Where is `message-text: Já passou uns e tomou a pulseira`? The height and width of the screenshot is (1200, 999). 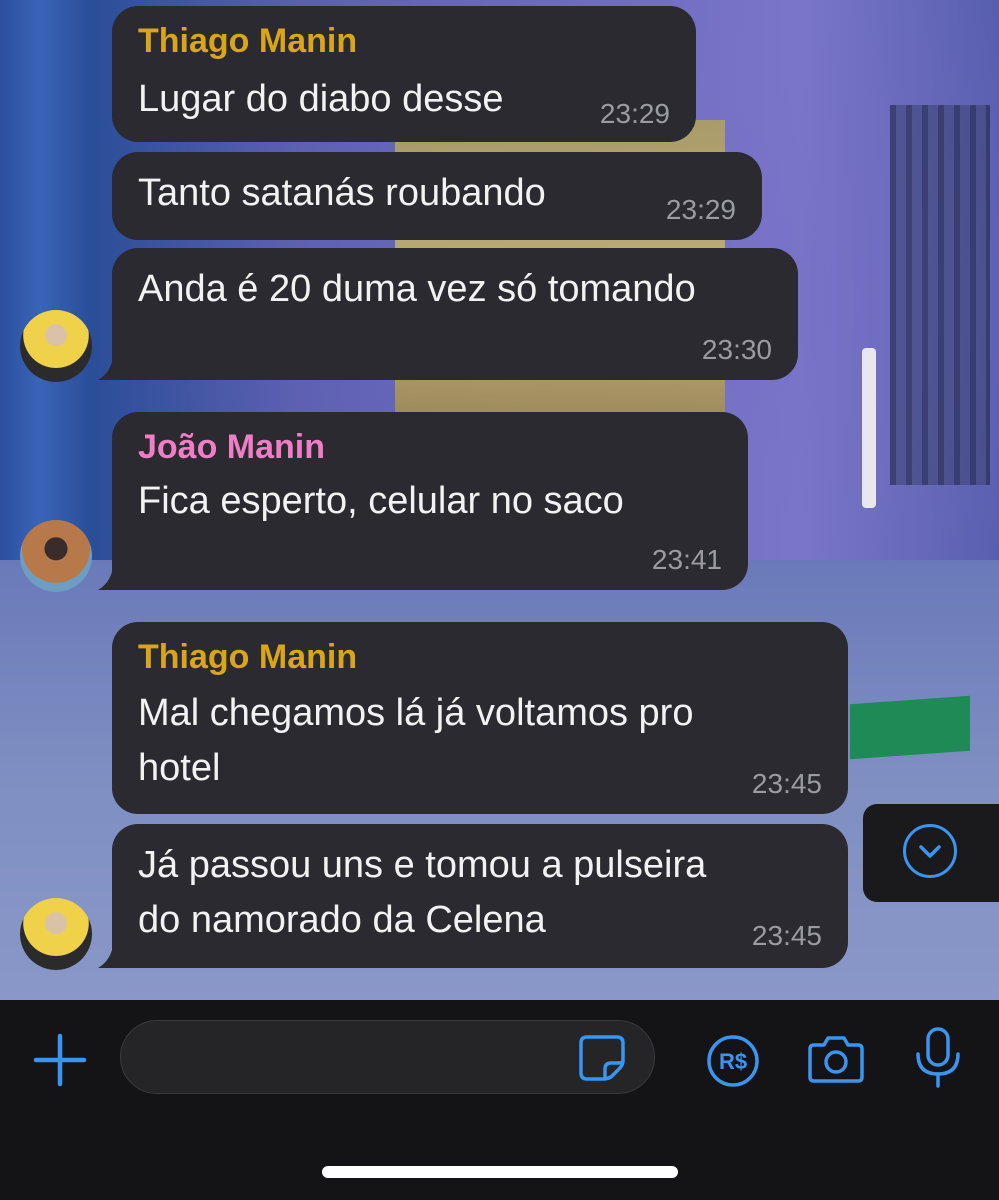
message-text: Já passou uns e tomou a pulseira is located at coordinates (422, 865).